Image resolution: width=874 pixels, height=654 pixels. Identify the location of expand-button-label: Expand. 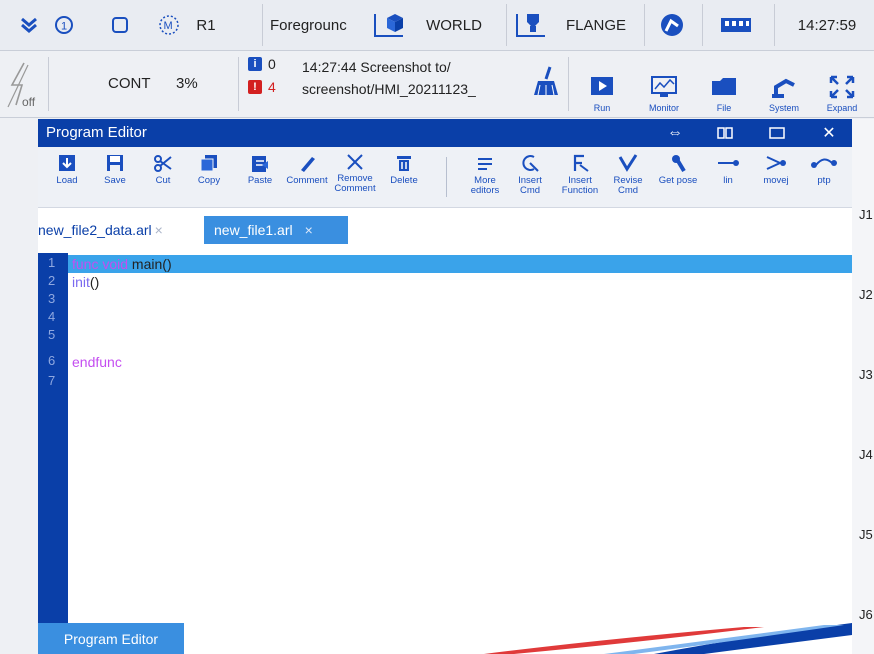
(842, 108).